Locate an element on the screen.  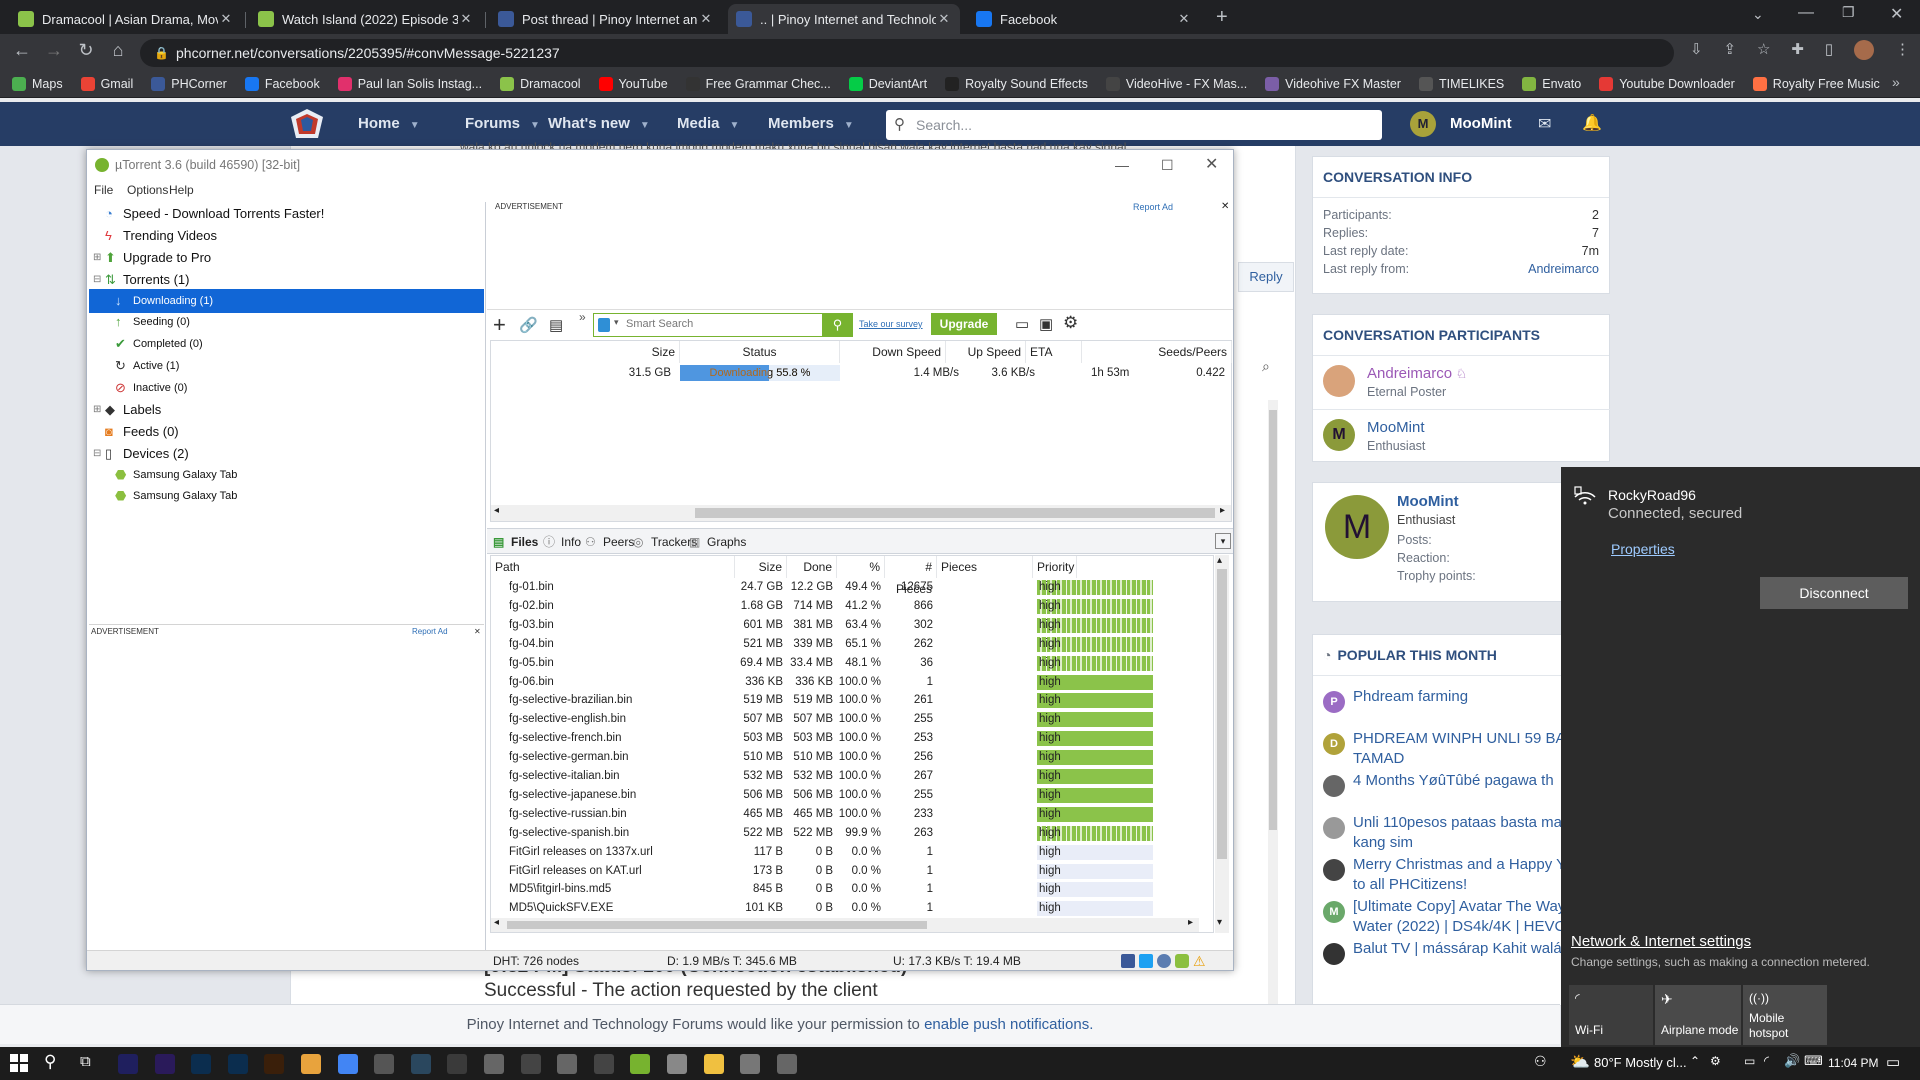
participant-avatar: M is located at coordinates (1339, 435).